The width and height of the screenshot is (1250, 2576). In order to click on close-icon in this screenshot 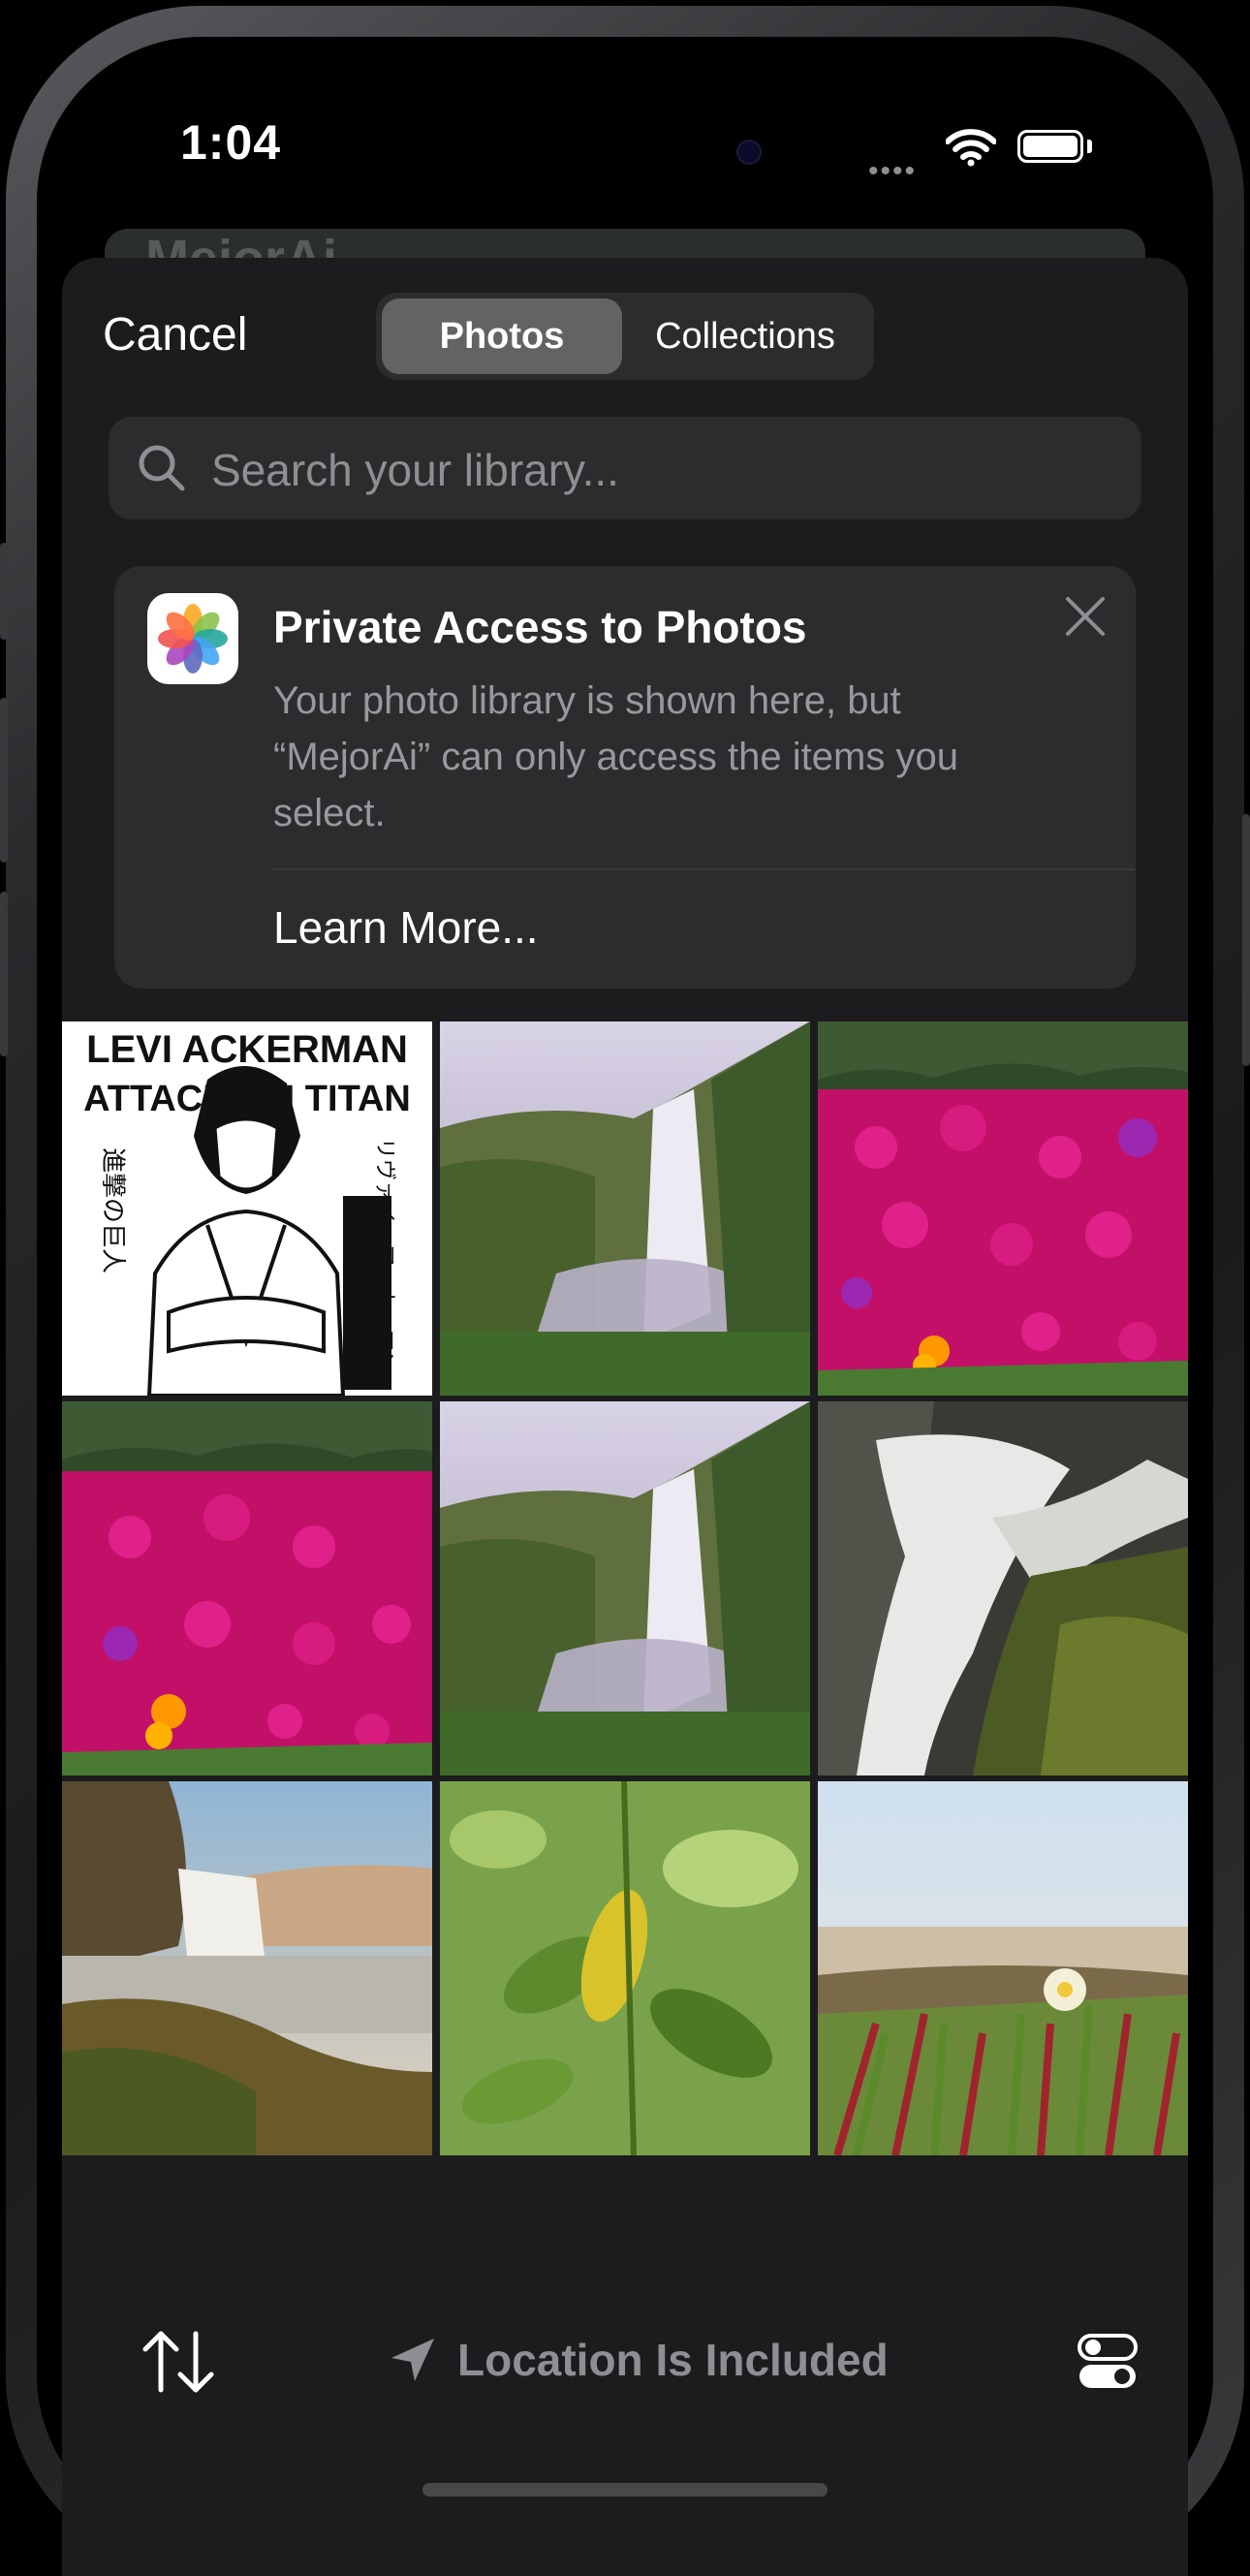, I will do `click(1085, 616)`.